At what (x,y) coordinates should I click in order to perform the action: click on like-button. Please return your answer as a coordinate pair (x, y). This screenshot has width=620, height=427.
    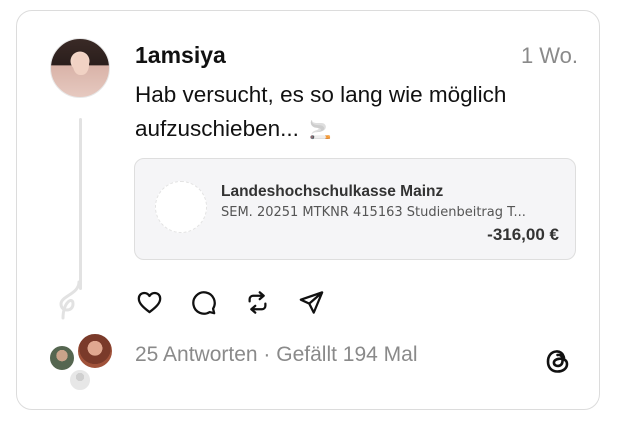
    Looking at the image, I should click on (149, 302).